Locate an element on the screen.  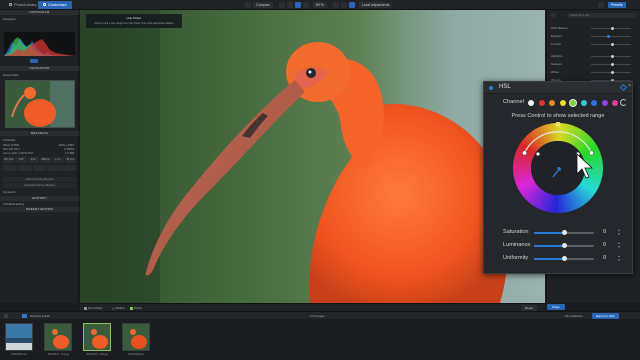
meta-tab: 1/15 is located at coordinates (21, 160).